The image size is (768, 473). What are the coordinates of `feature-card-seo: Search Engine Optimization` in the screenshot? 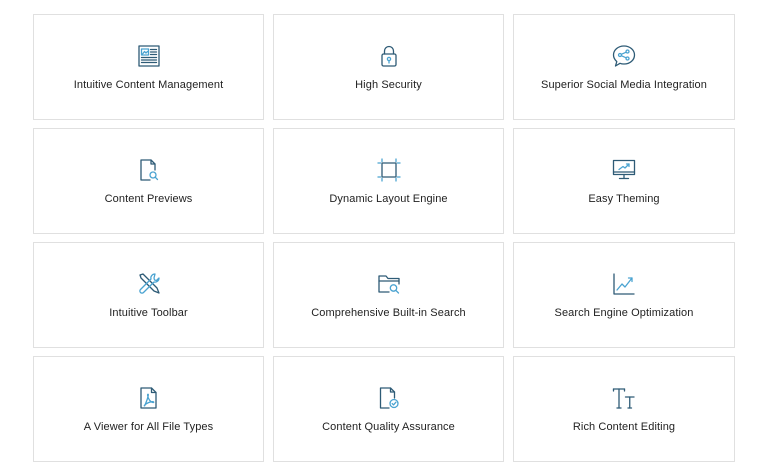 It's located at (624, 295).